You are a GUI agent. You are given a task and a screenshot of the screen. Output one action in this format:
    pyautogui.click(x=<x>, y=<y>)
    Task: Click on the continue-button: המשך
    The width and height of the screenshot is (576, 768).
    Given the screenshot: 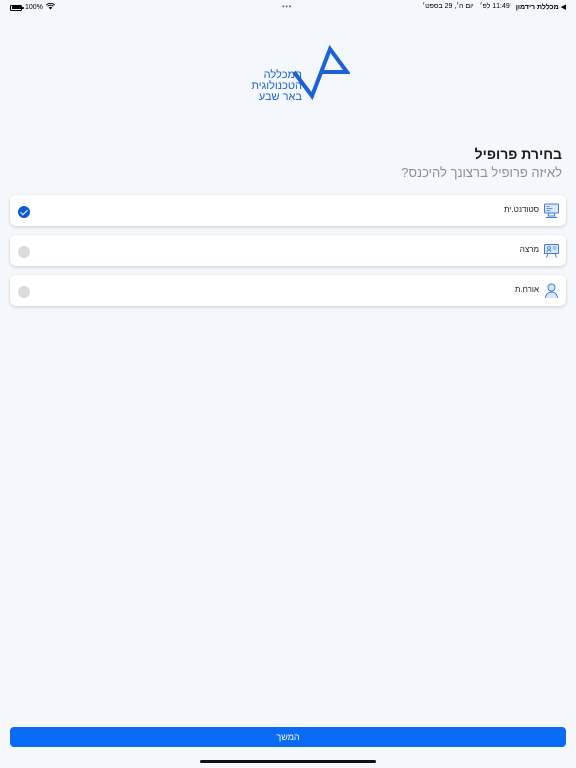 What is the action you would take?
    pyautogui.click(x=288, y=737)
    